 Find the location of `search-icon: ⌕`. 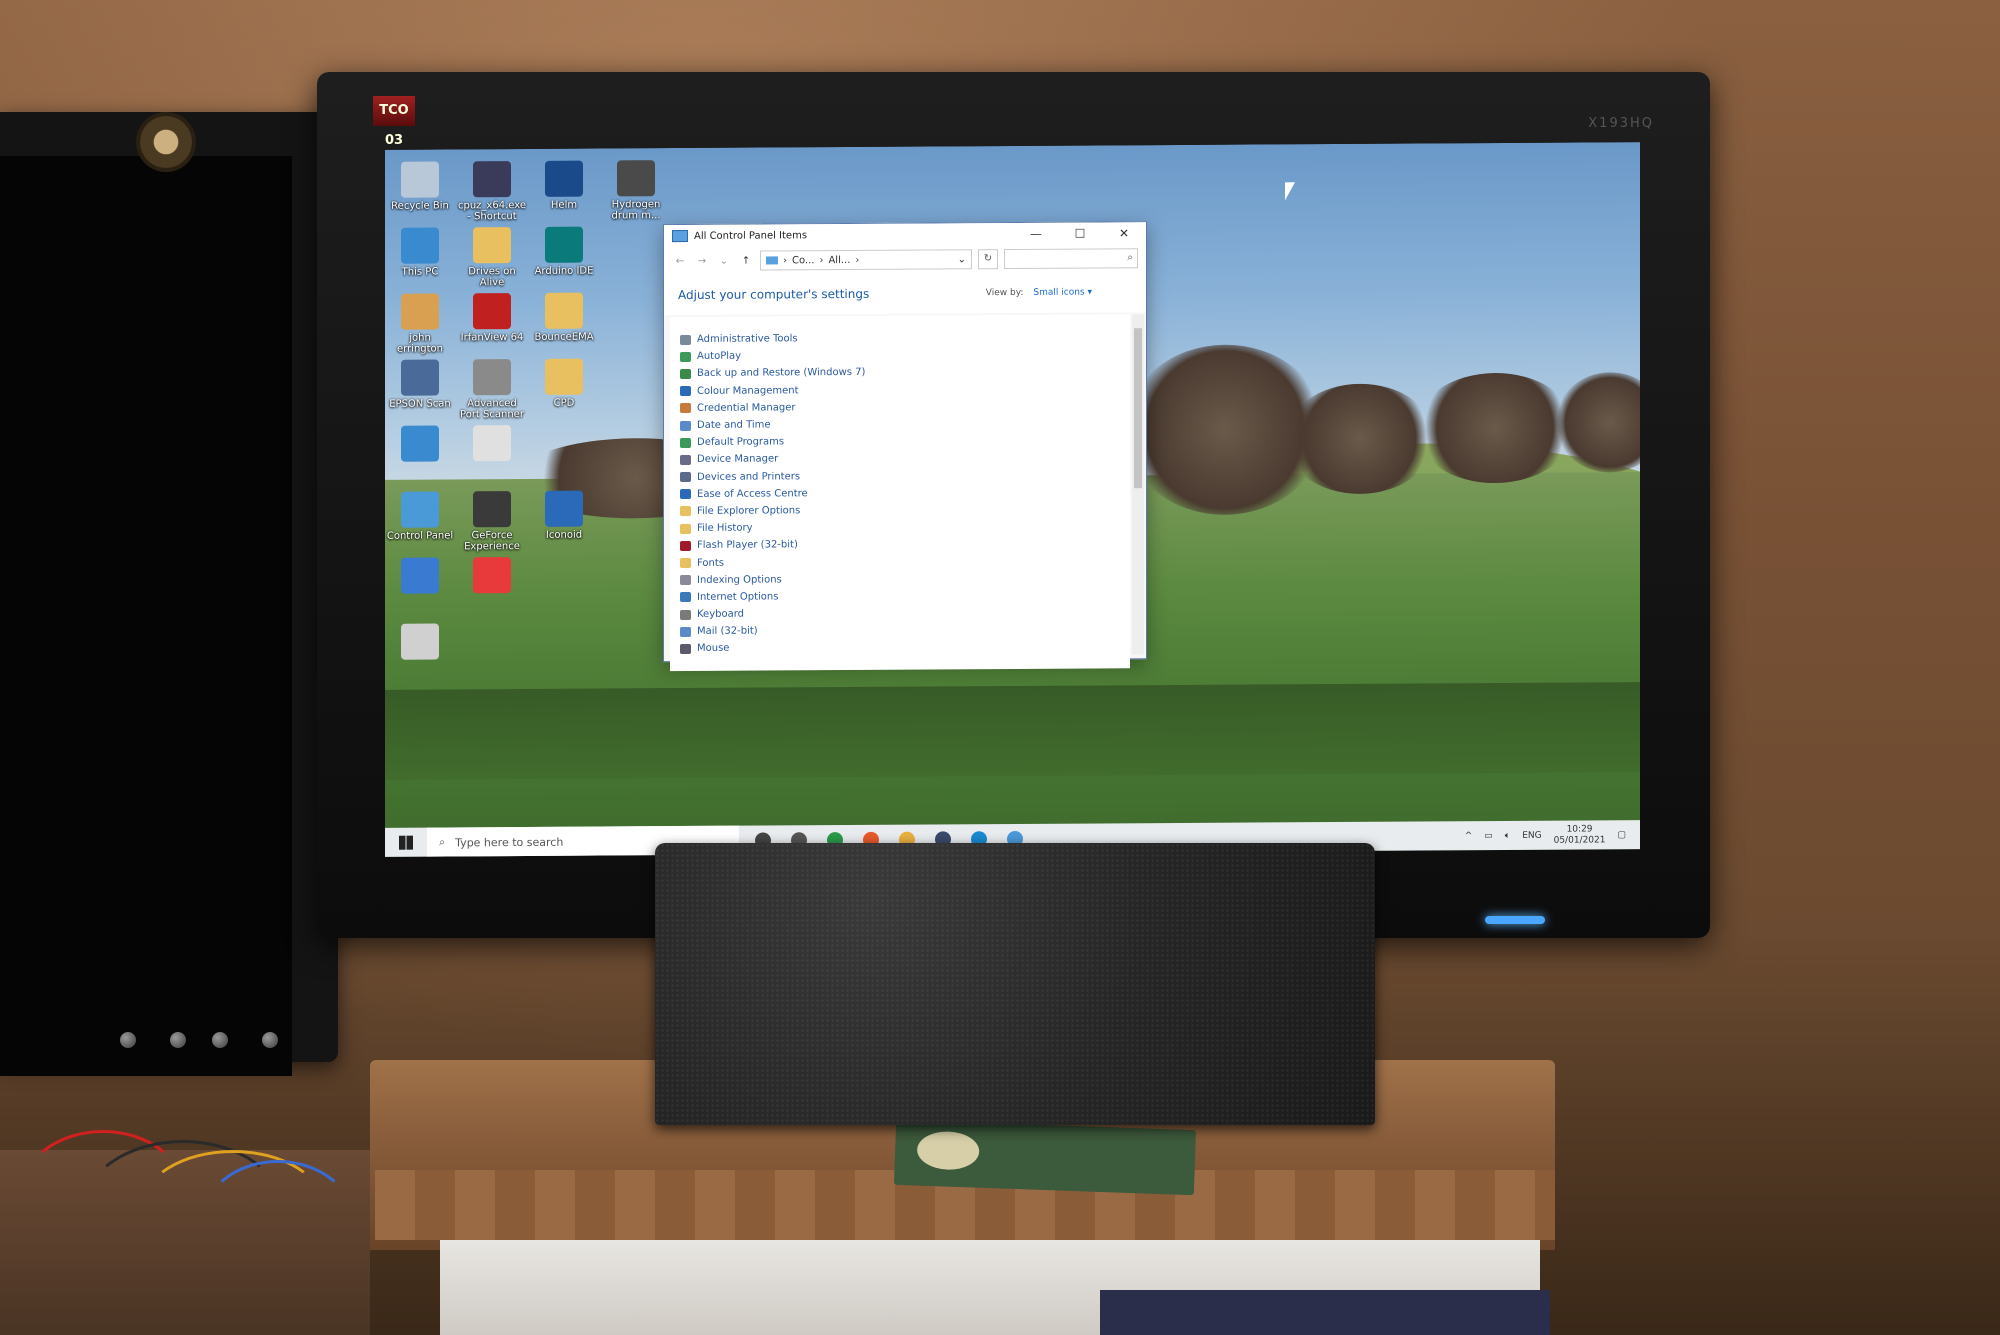

search-icon: ⌕ is located at coordinates (442, 842).